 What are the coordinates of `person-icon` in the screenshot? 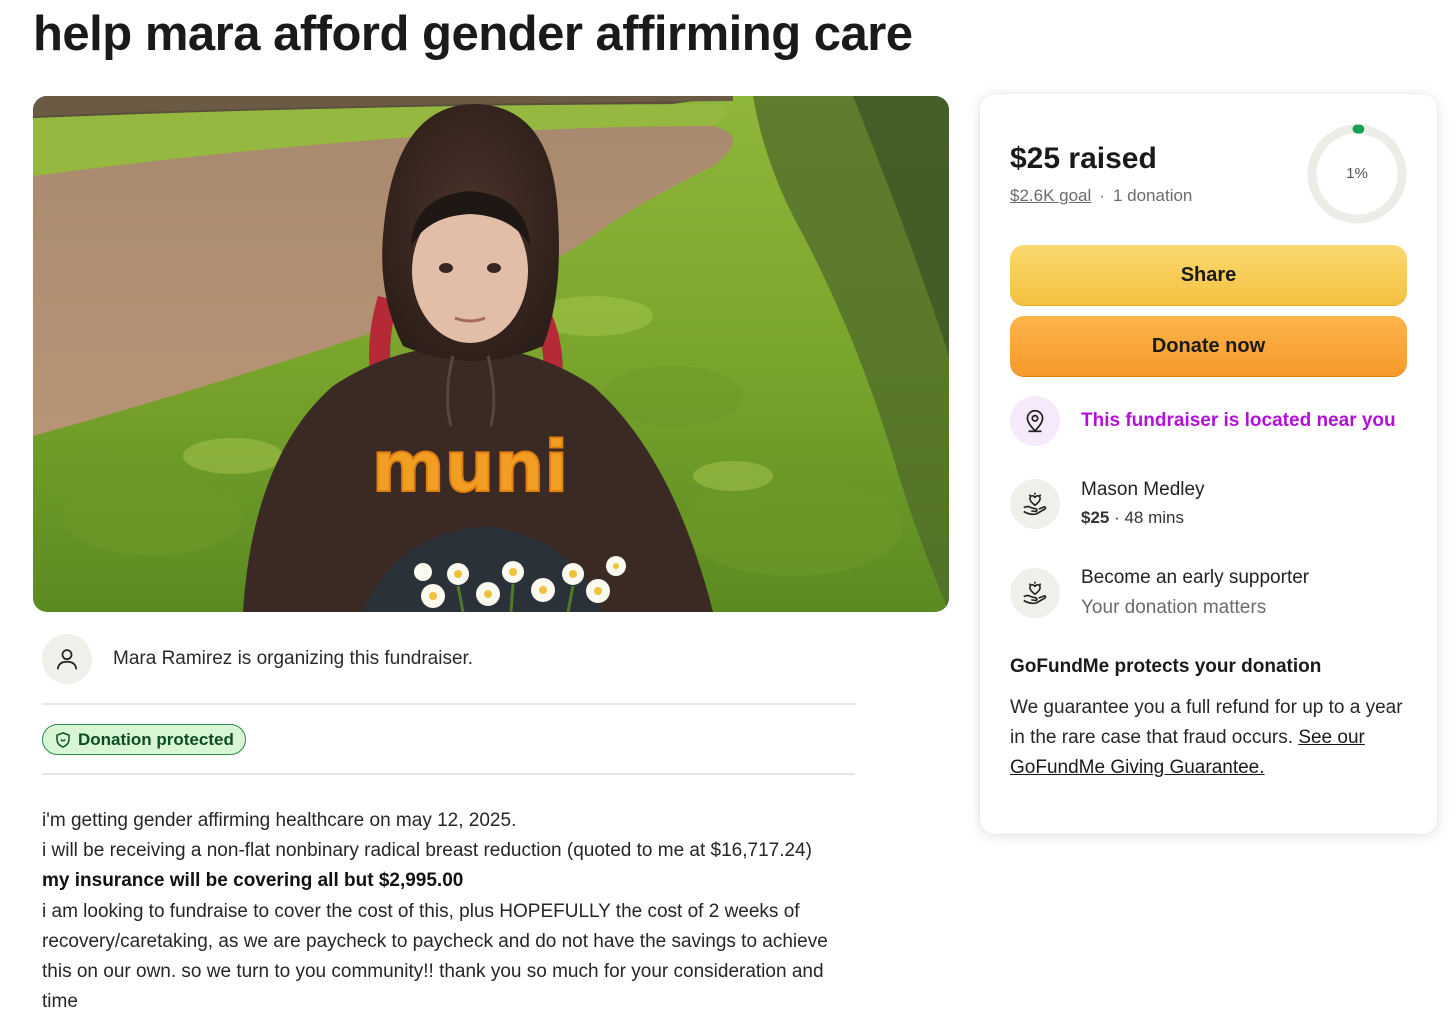 It's located at (67, 659).